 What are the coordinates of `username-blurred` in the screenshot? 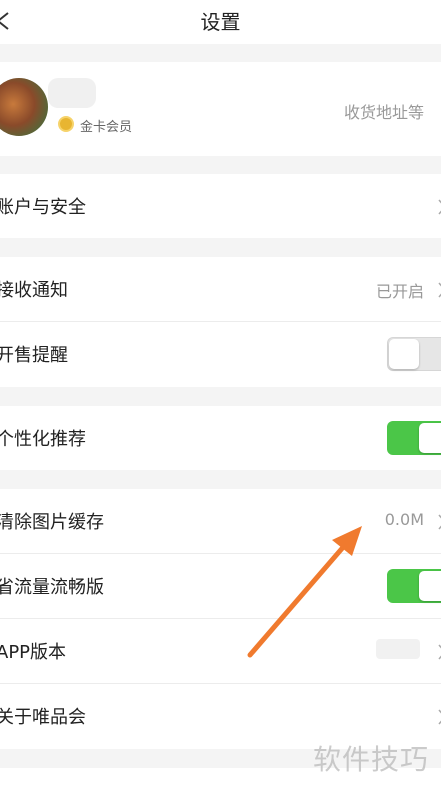 It's located at (72, 93).